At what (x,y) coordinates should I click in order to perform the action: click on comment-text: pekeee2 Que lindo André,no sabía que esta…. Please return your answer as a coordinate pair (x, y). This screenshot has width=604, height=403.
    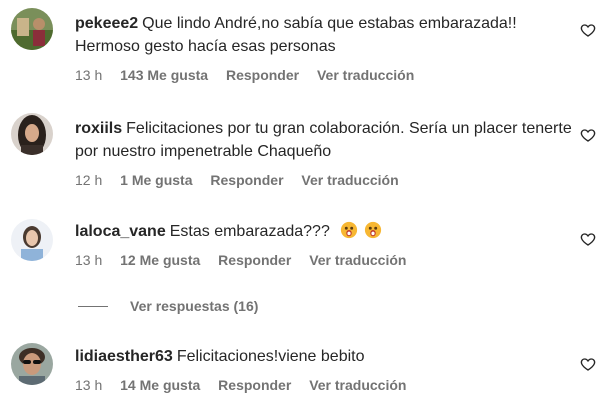
    Looking at the image, I should click on (325, 35).